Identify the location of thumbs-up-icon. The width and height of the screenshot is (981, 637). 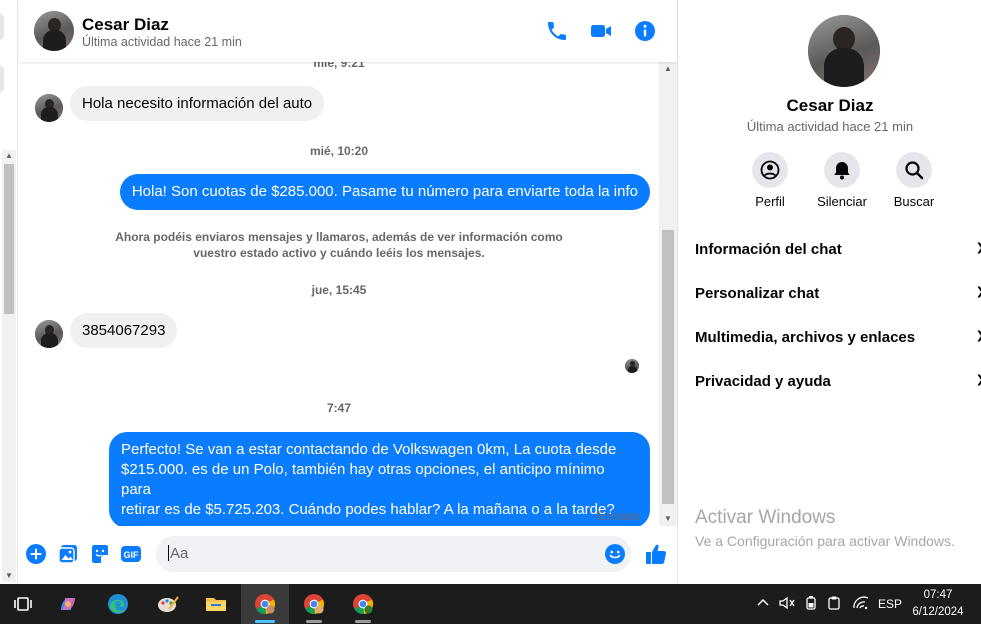
(656, 554).